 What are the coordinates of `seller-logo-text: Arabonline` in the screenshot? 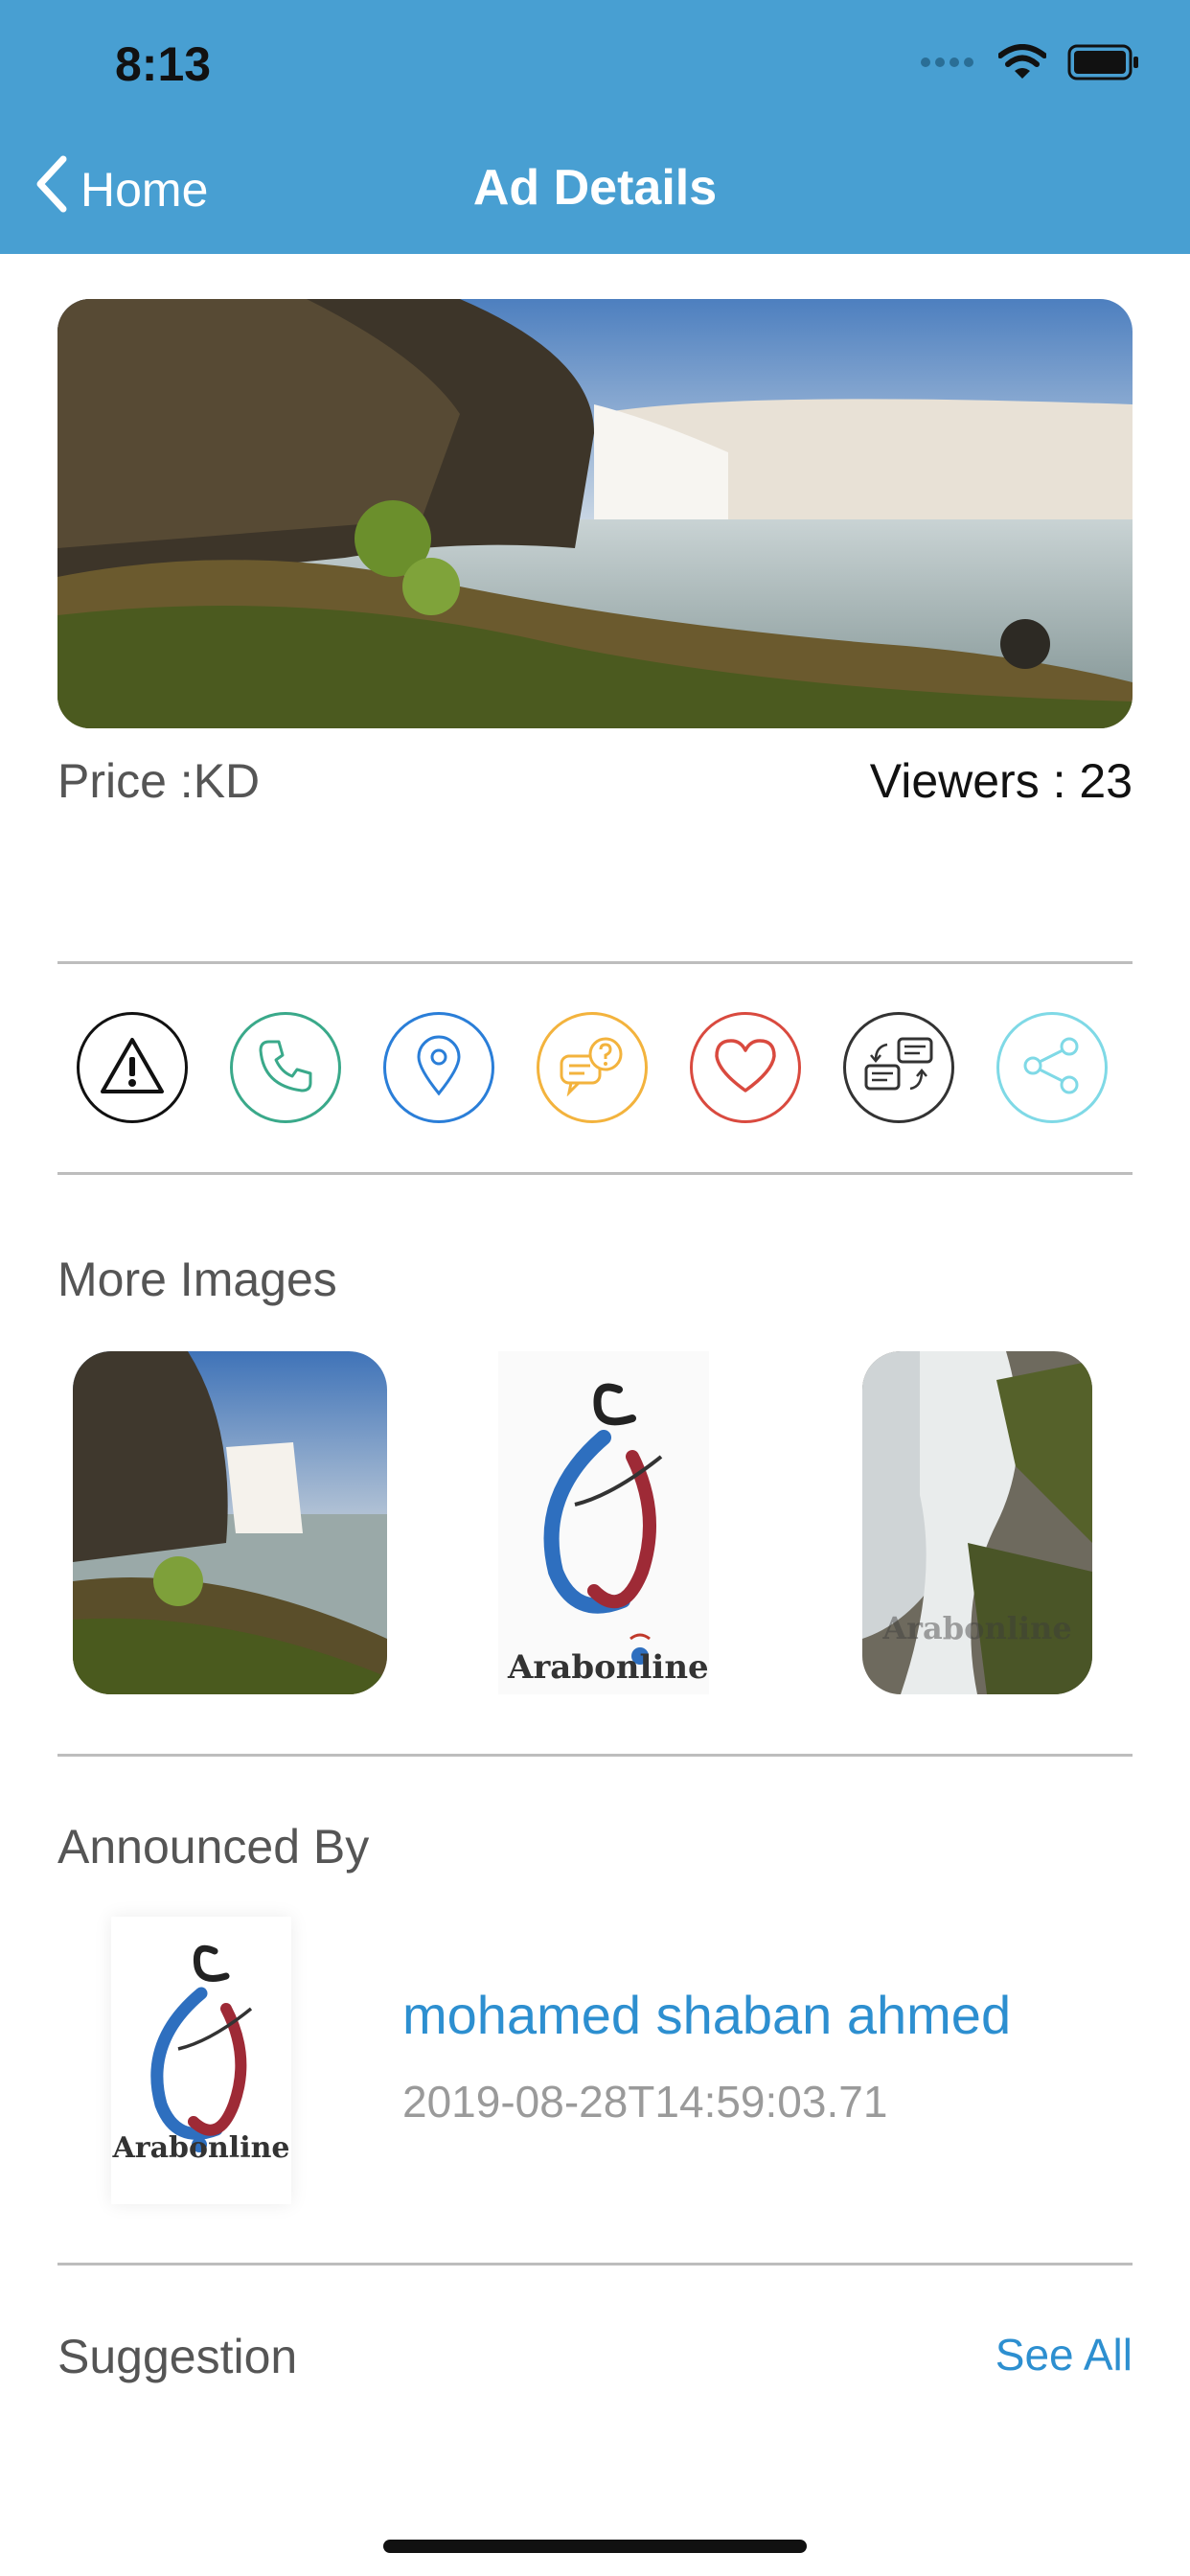 It's located at (201, 2148).